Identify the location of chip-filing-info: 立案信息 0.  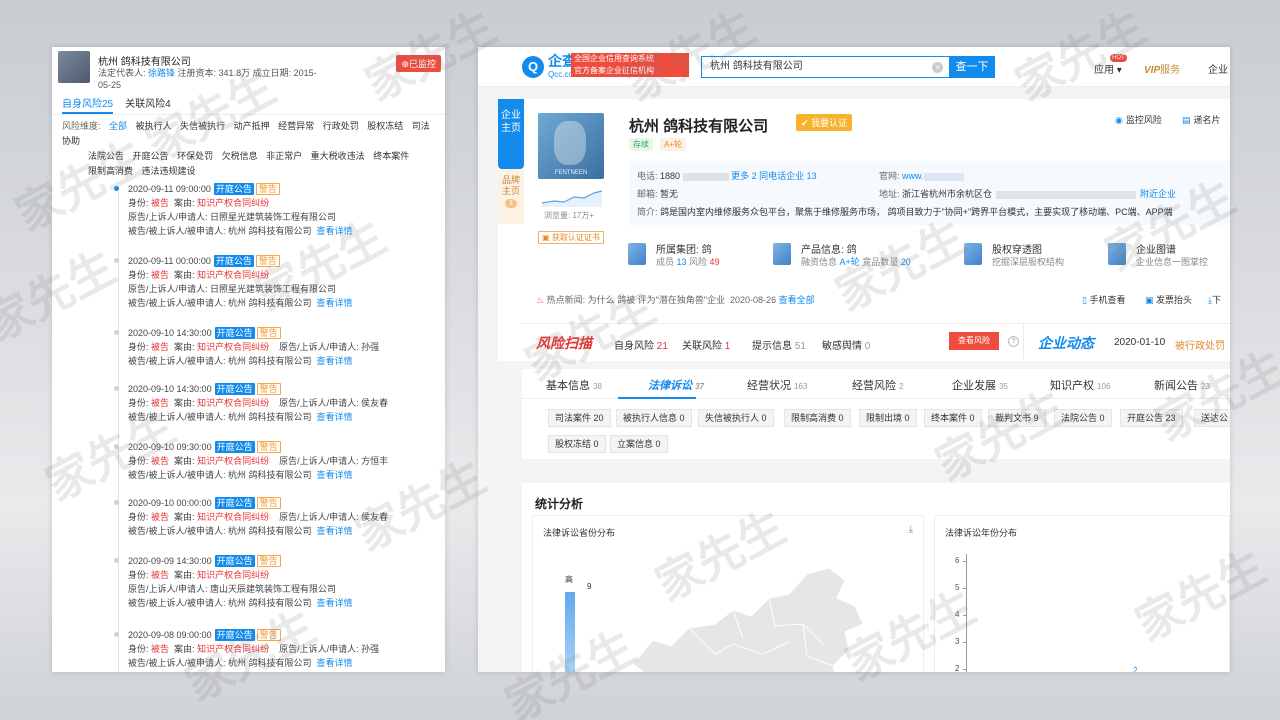
(639, 444).